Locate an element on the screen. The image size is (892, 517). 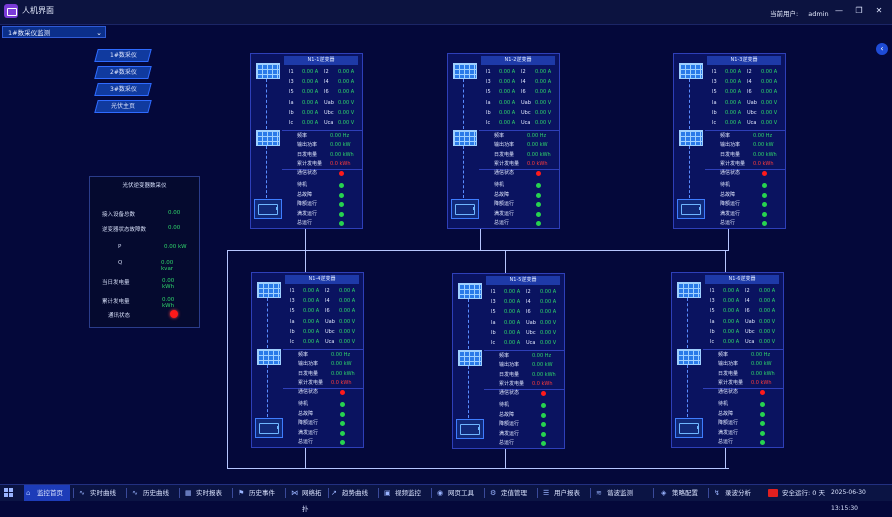
taskbar-item: ⌂ 监控首页 is located at coordinates (47, 493).